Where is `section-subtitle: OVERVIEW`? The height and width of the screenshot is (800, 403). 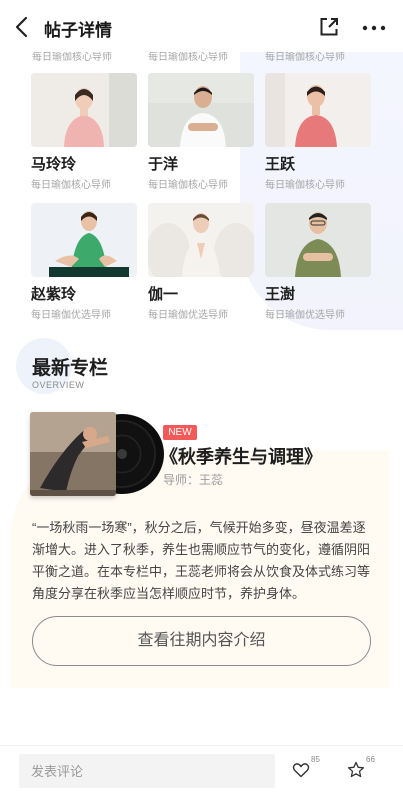 section-subtitle: OVERVIEW is located at coordinates (58, 385).